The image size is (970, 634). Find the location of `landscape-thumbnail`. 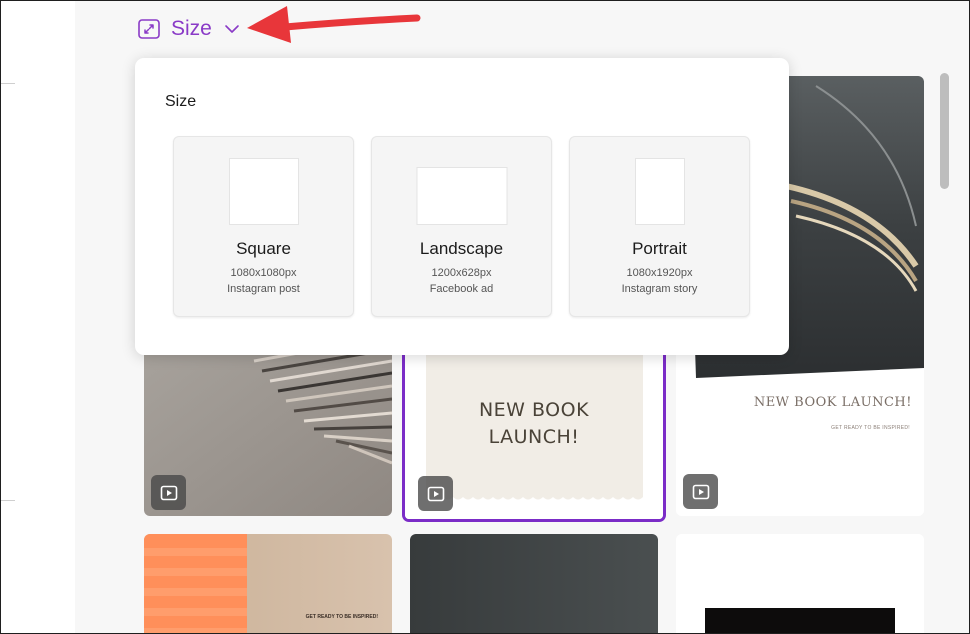

landscape-thumbnail is located at coordinates (461, 196).